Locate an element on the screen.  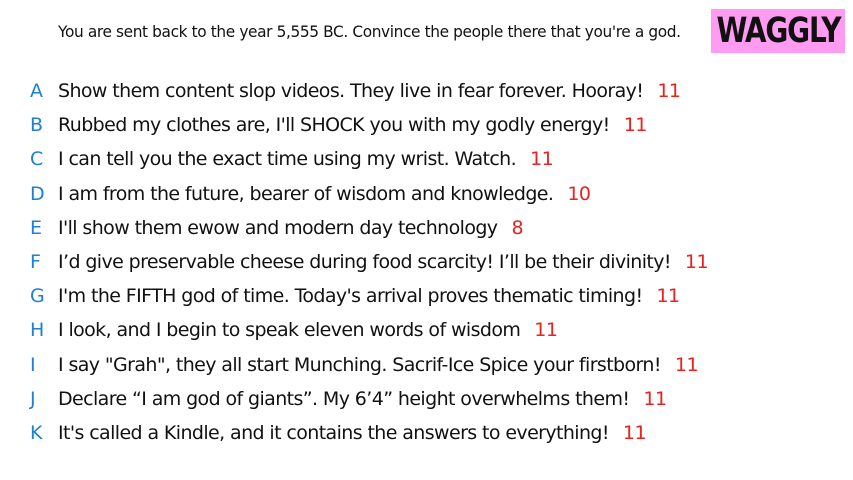
answer-letter: J is located at coordinates (33, 398).